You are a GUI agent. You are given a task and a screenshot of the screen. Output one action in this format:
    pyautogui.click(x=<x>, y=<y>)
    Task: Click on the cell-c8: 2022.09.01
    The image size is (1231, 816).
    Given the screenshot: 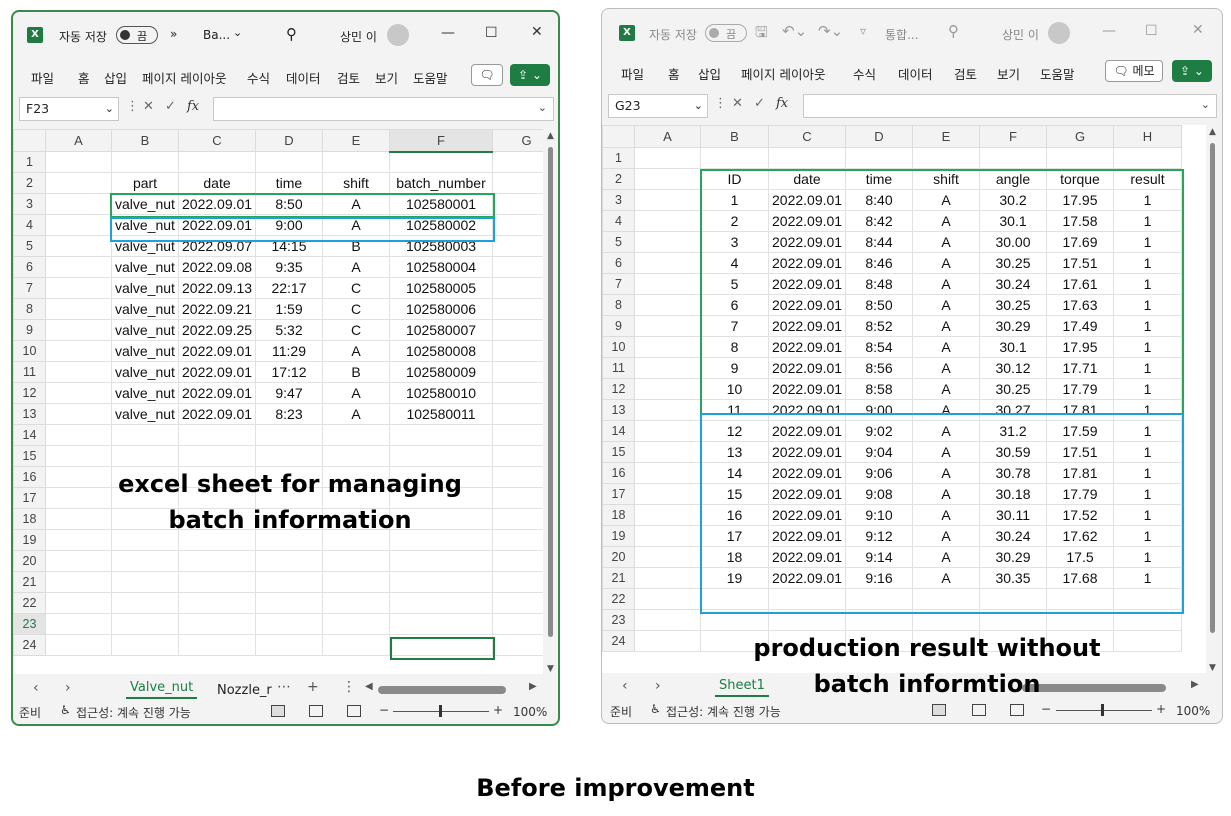 What is the action you would take?
    pyautogui.click(x=807, y=305)
    